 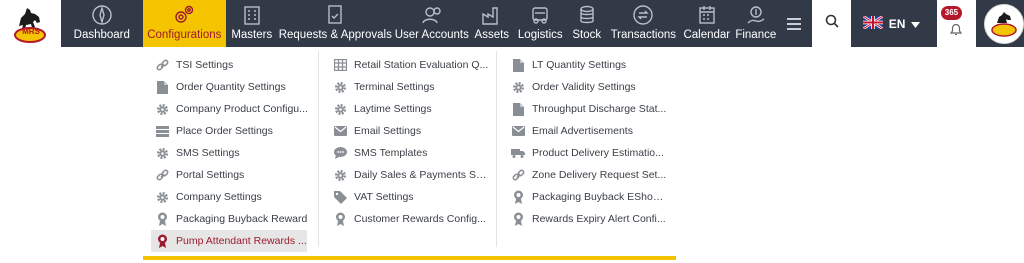 What do you see at coordinates (208, 153) in the screenshot?
I see `menu-item-label: SMS Settings` at bounding box center [208, 153].